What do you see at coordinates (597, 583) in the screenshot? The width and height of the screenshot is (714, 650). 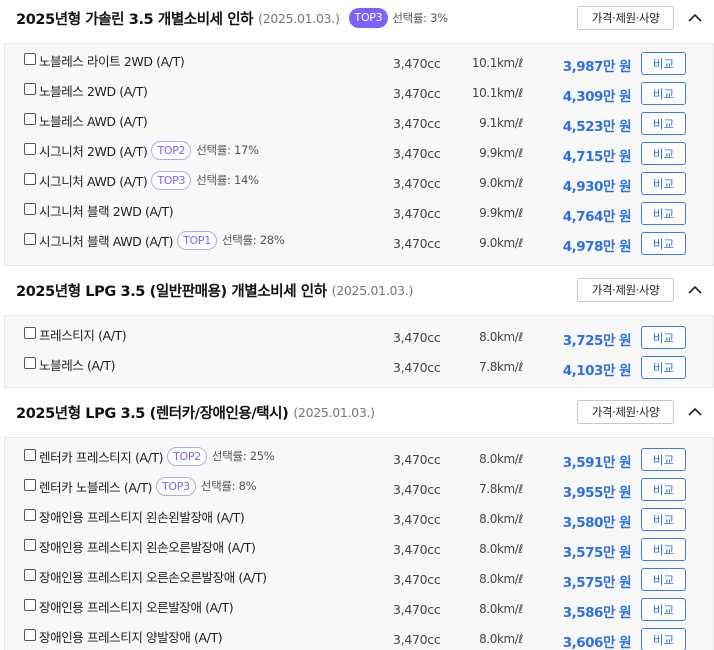 I see `price: 3,575만 원` at bounding box center [597, 583].